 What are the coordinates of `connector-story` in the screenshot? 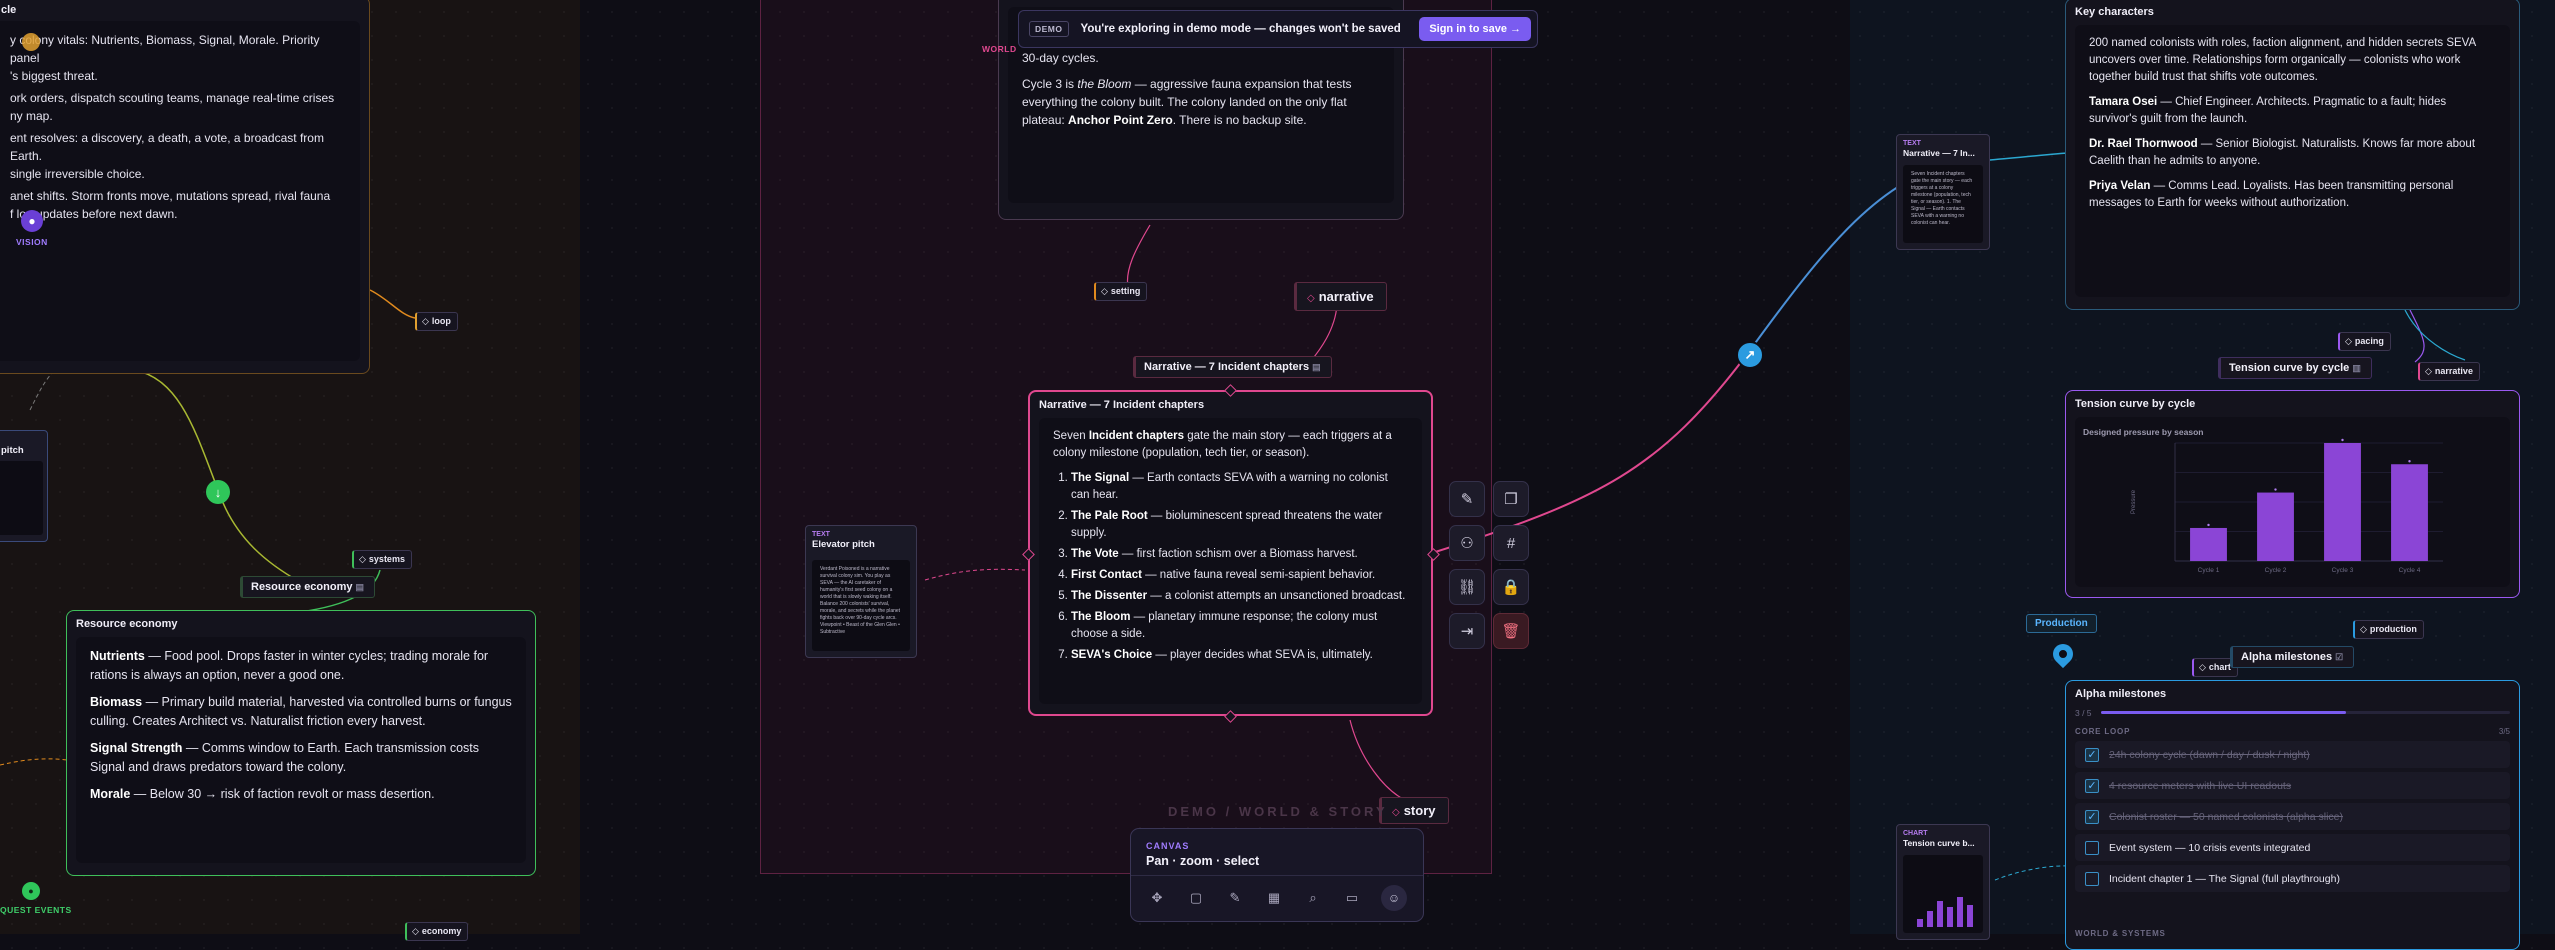 It's located at (1377, 760).